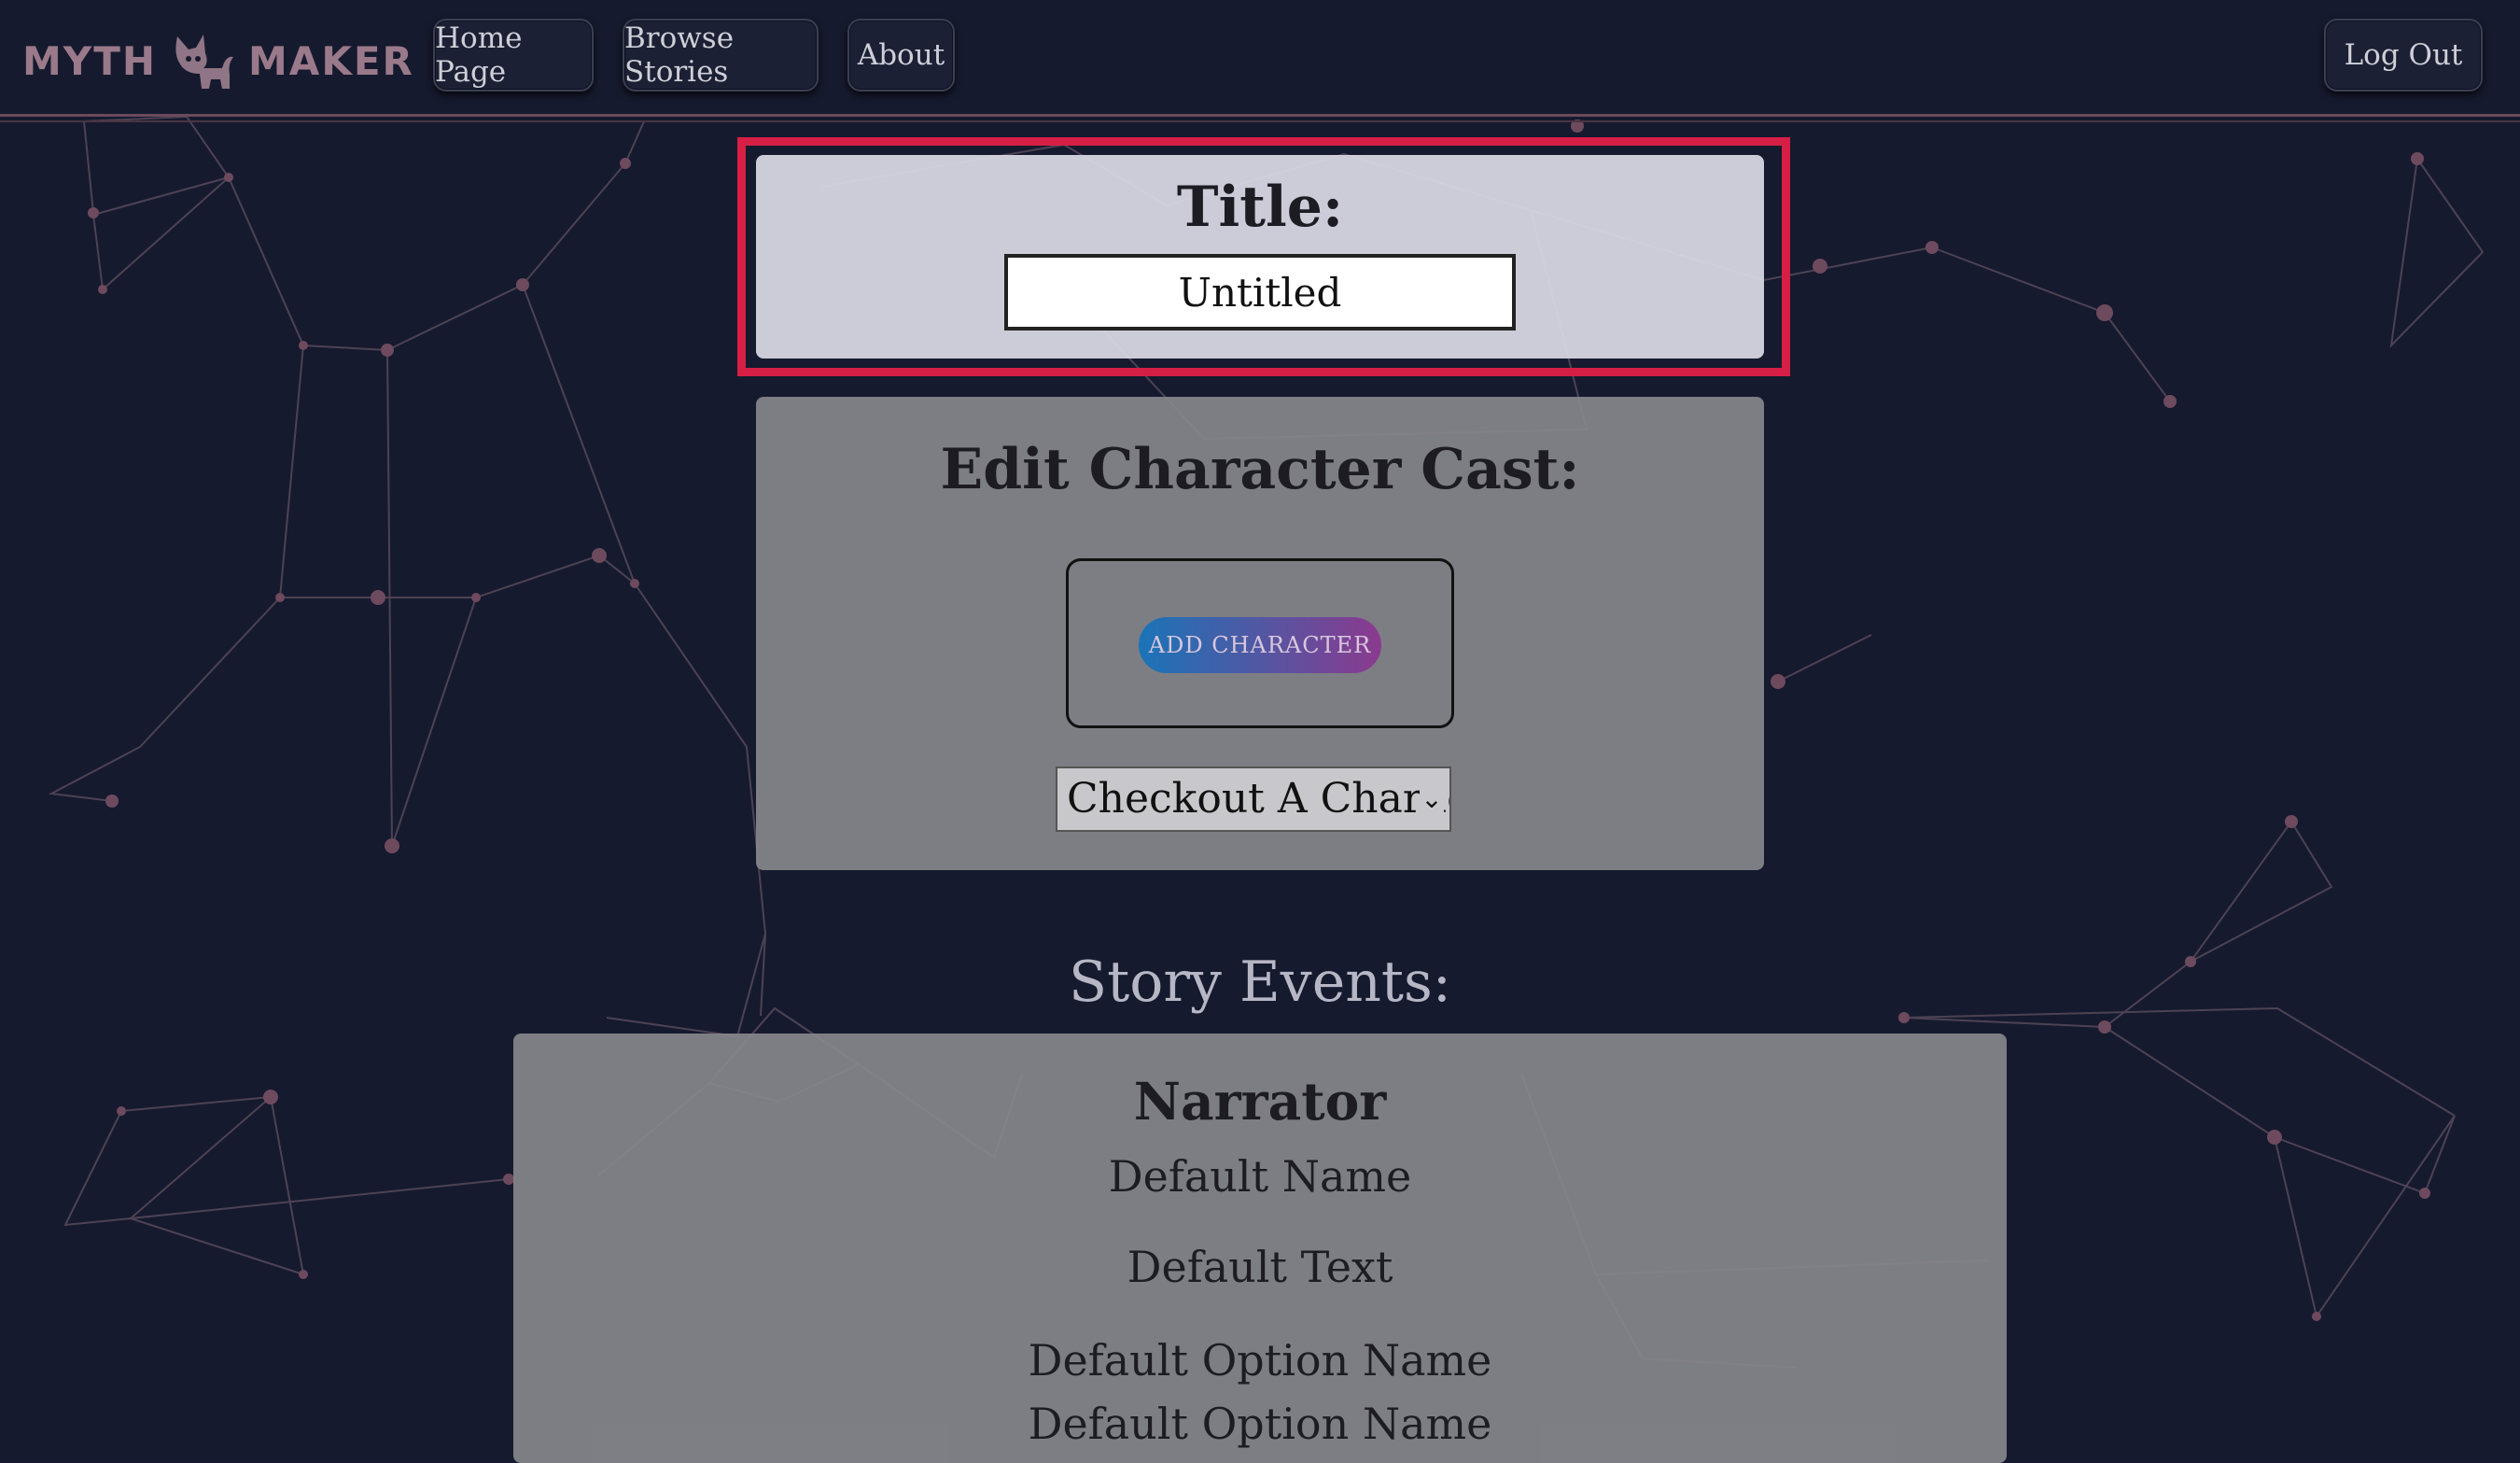 This screenshot has width=2520, height=1463. I want to click on cast-heading: Edit Character Cast:, so click(1260, 469).